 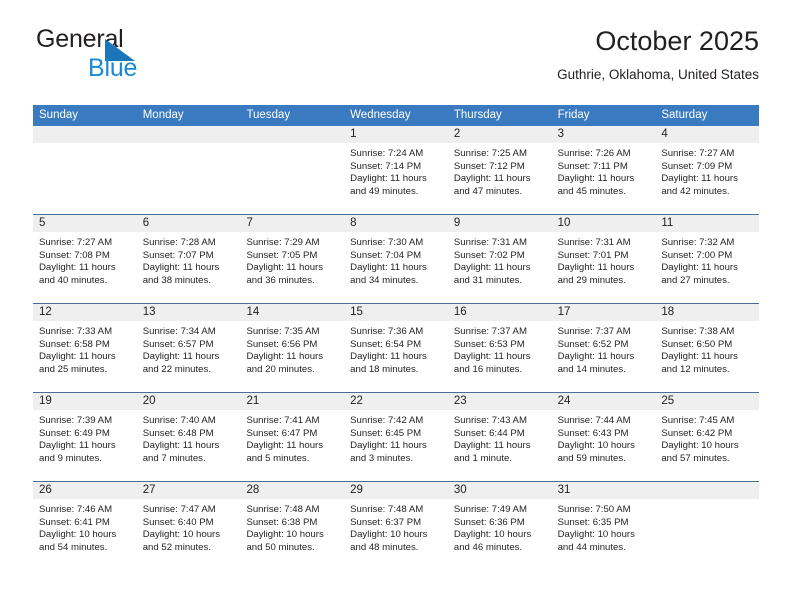 What do you see at coordinates (285, 363) in the screenshot?
I see `daylight-text: Daylight: 11 hours and 20 minutes.` at bounding box center [285, 363].